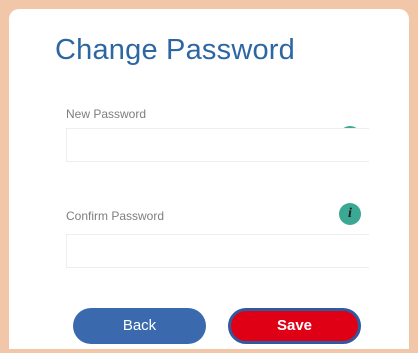 Image resolution: width=418 pixels, height=353 pixels. Describe the element at coordinates (350, 214) in the screenshot. I see `info-icon: i` at that location.